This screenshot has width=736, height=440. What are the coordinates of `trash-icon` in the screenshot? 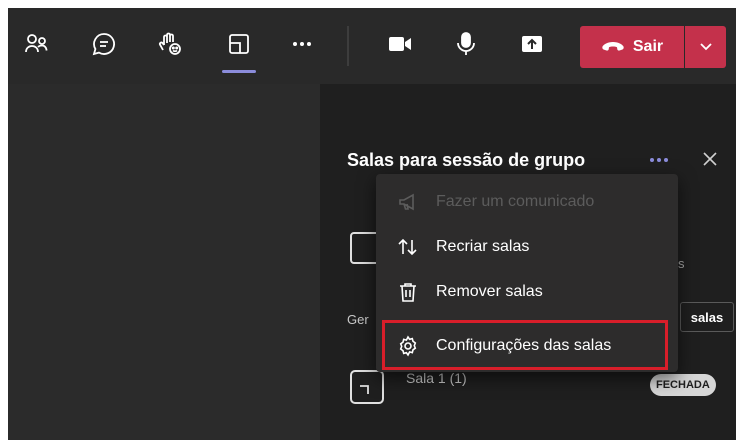 It's located at (408, 292).